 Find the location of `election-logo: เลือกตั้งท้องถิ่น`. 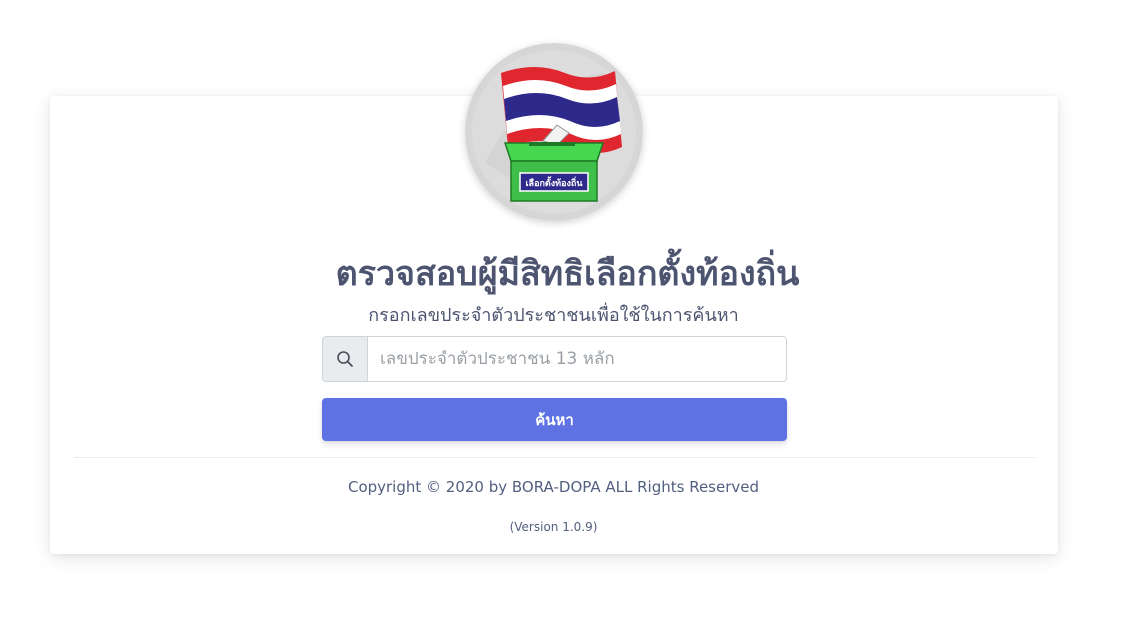

election-logo: เลือกตั้งท้องถิ่น is located at coordinates (554, 132).